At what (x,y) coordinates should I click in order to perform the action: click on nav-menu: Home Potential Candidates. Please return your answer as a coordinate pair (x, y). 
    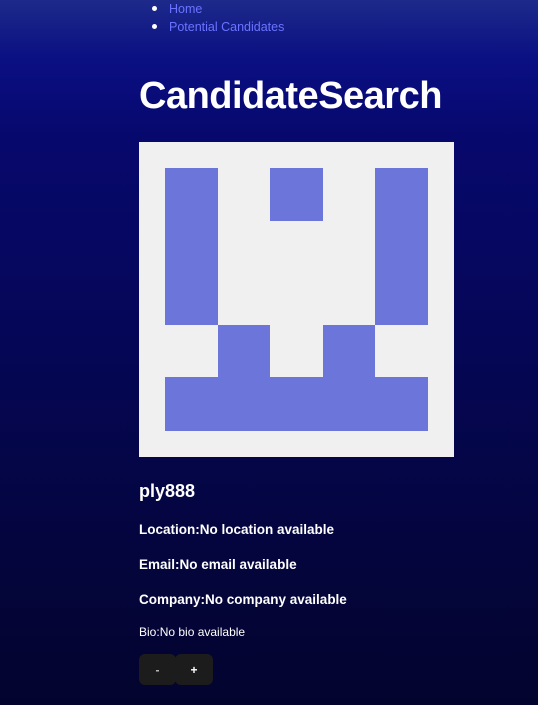
    Looking at the image, I should click on (216, 18).